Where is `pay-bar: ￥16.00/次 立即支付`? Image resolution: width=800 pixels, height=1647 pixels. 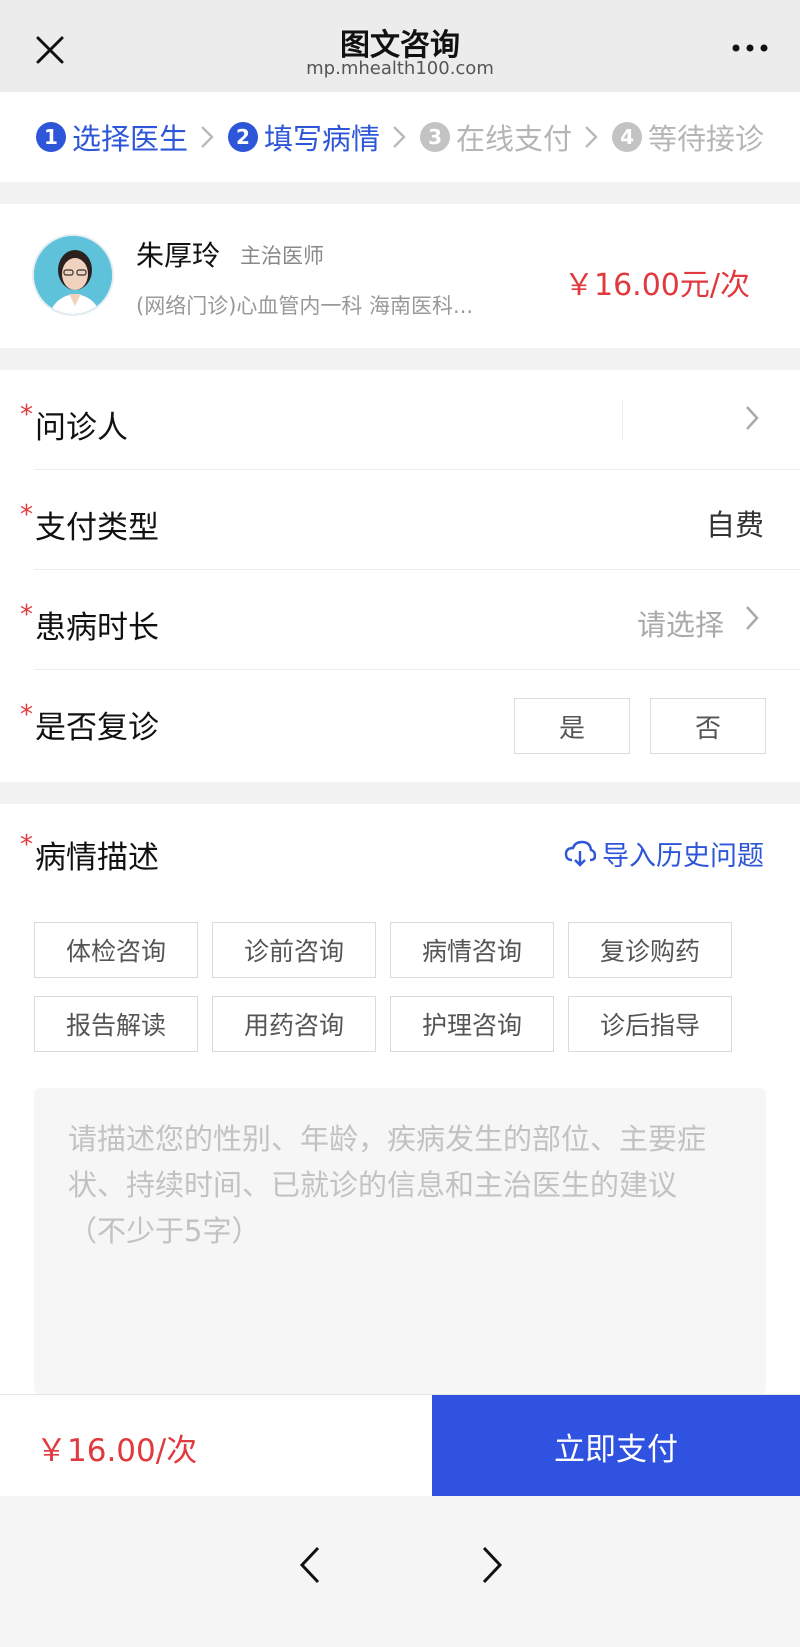
pay-bar: ￥16.00/次 立即支付 is located at coordinates (400, 1445).